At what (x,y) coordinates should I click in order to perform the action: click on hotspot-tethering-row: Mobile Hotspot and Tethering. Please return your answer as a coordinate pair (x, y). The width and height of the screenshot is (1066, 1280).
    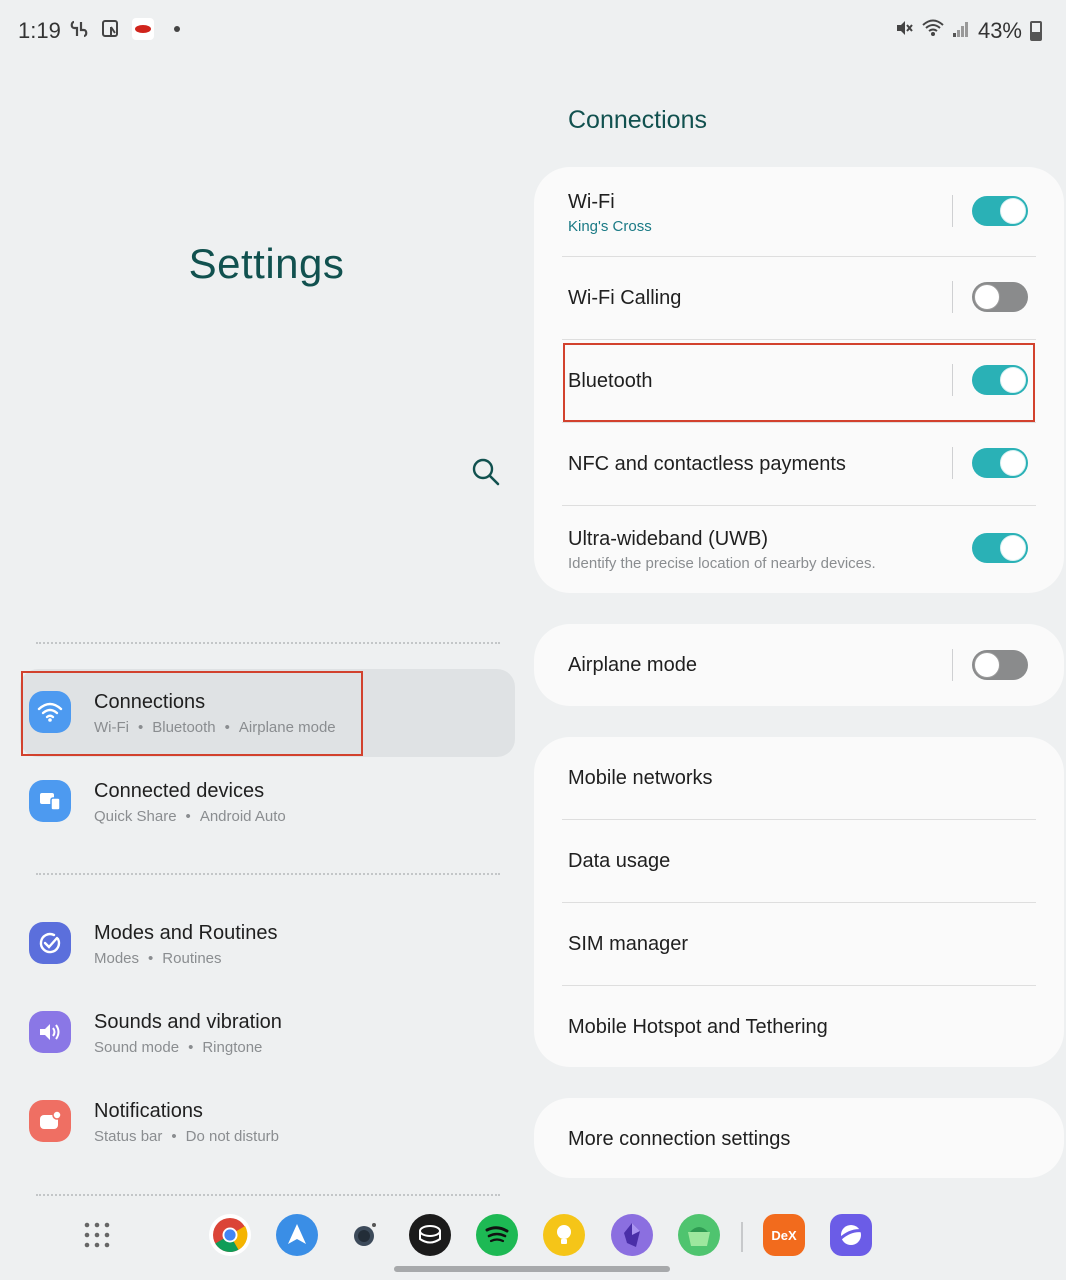
    Looking at the image, I should click on (802, 1026).